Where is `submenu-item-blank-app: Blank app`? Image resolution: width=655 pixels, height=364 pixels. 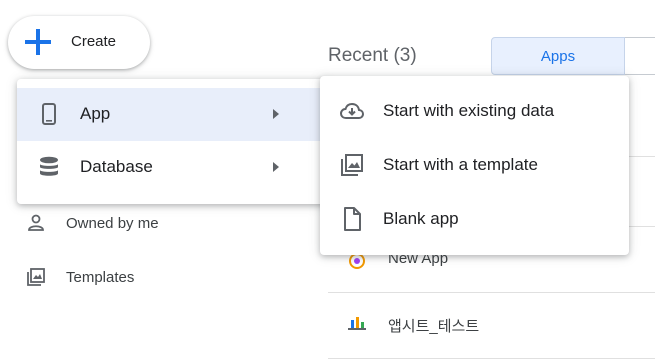 submenu-item-blank-app: Blank app is located at coordinates (474, 218).